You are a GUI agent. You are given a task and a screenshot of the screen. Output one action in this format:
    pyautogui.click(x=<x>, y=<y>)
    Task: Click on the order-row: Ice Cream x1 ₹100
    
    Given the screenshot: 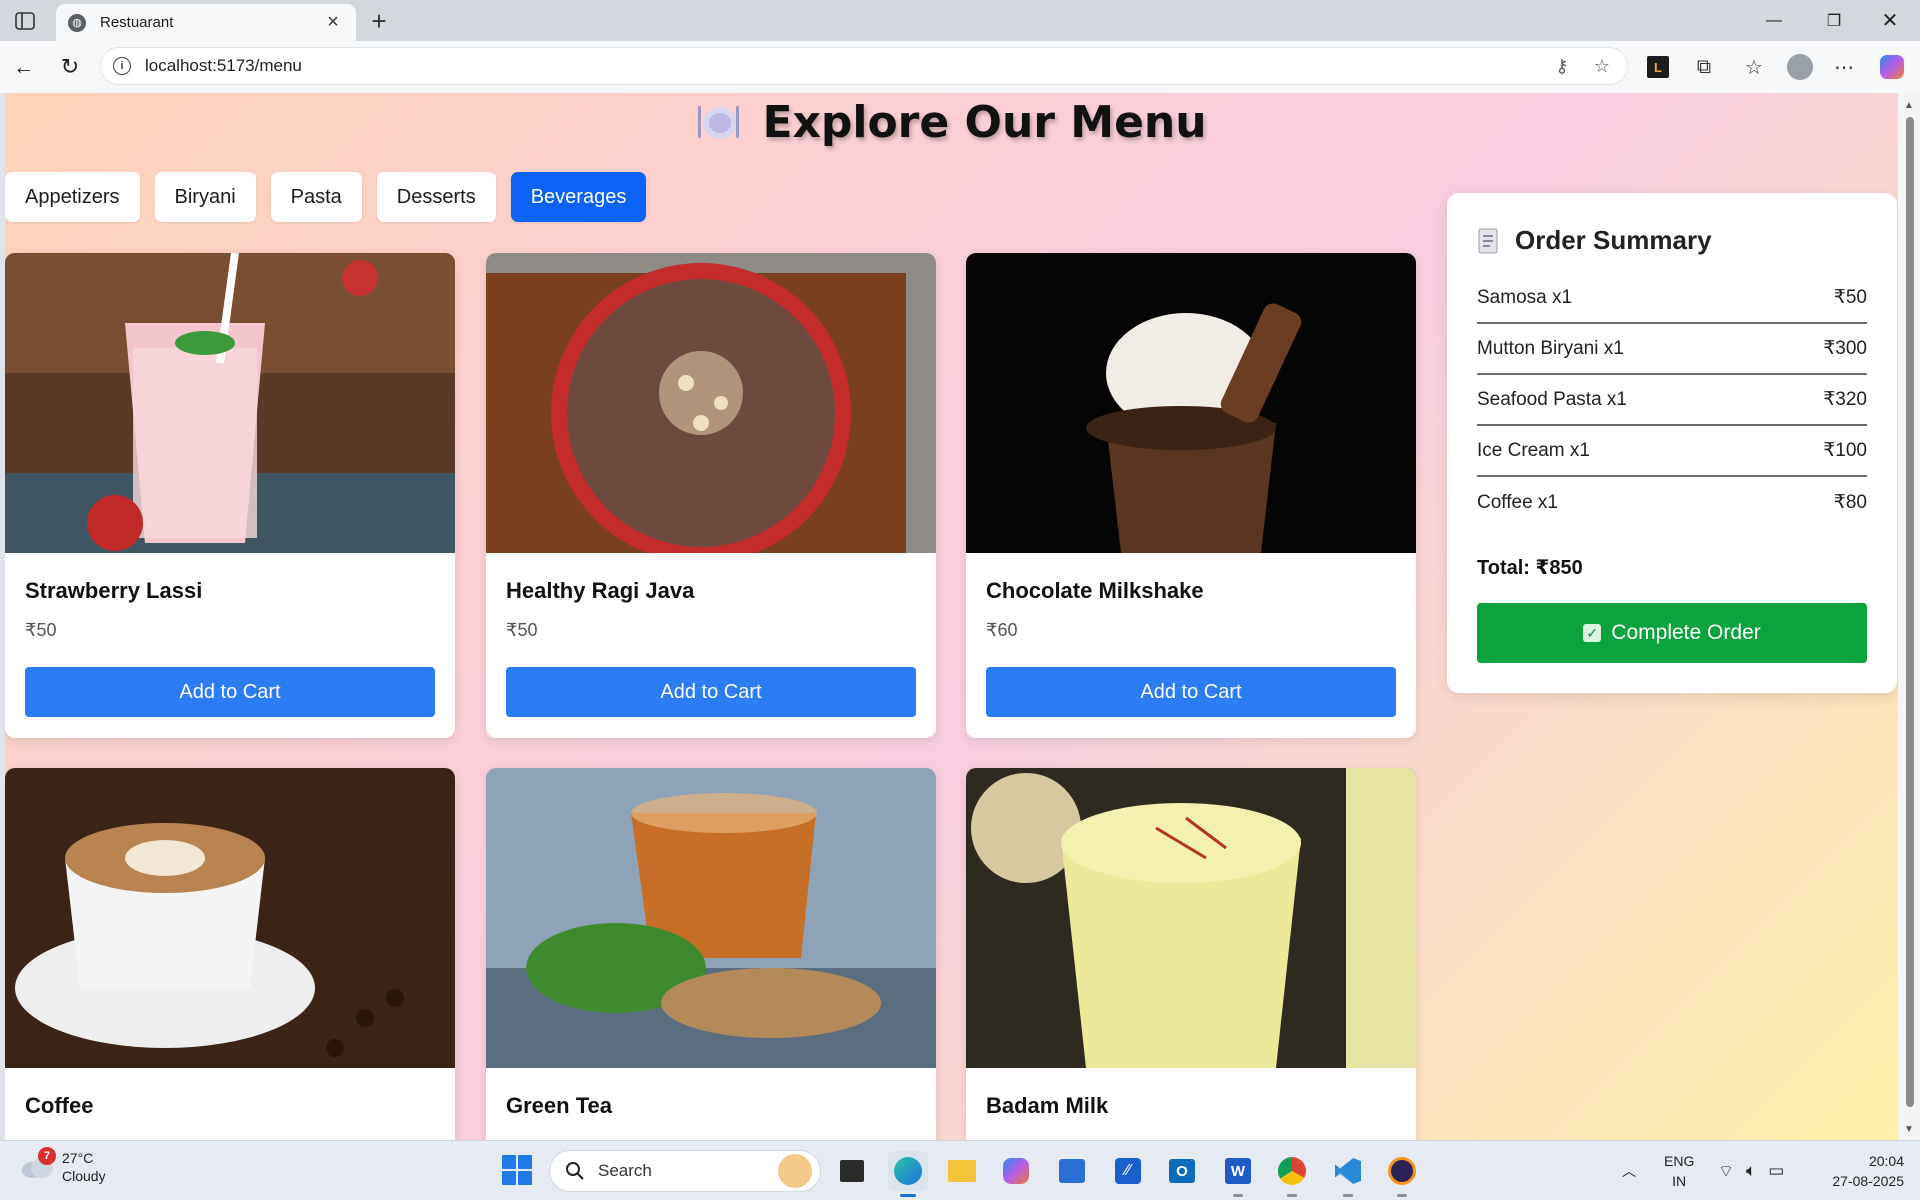 What is the action you would take?
    pyautogui.click(x=1672, y=451)
    